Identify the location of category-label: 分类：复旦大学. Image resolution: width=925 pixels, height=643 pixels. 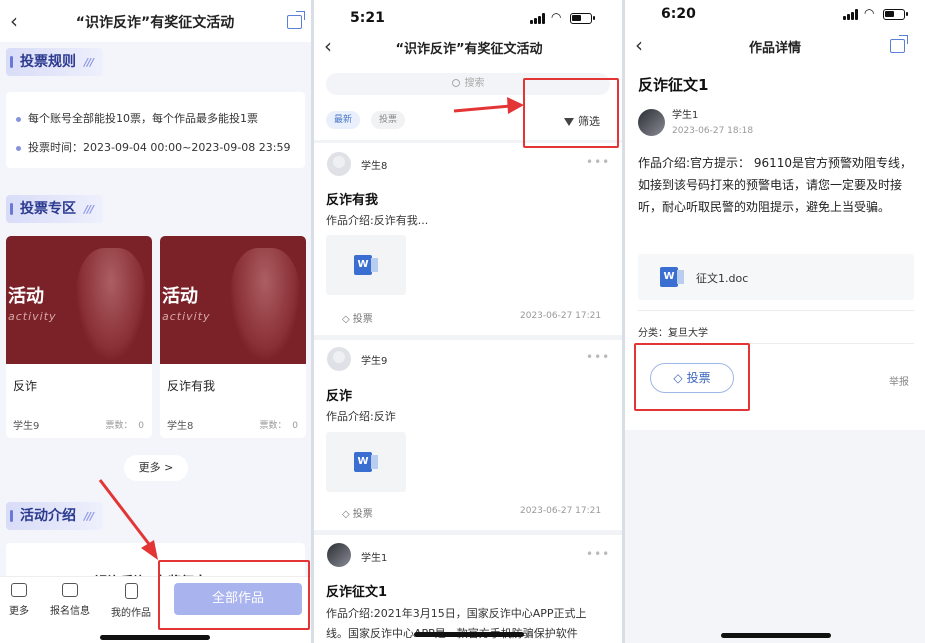
(673, 333).